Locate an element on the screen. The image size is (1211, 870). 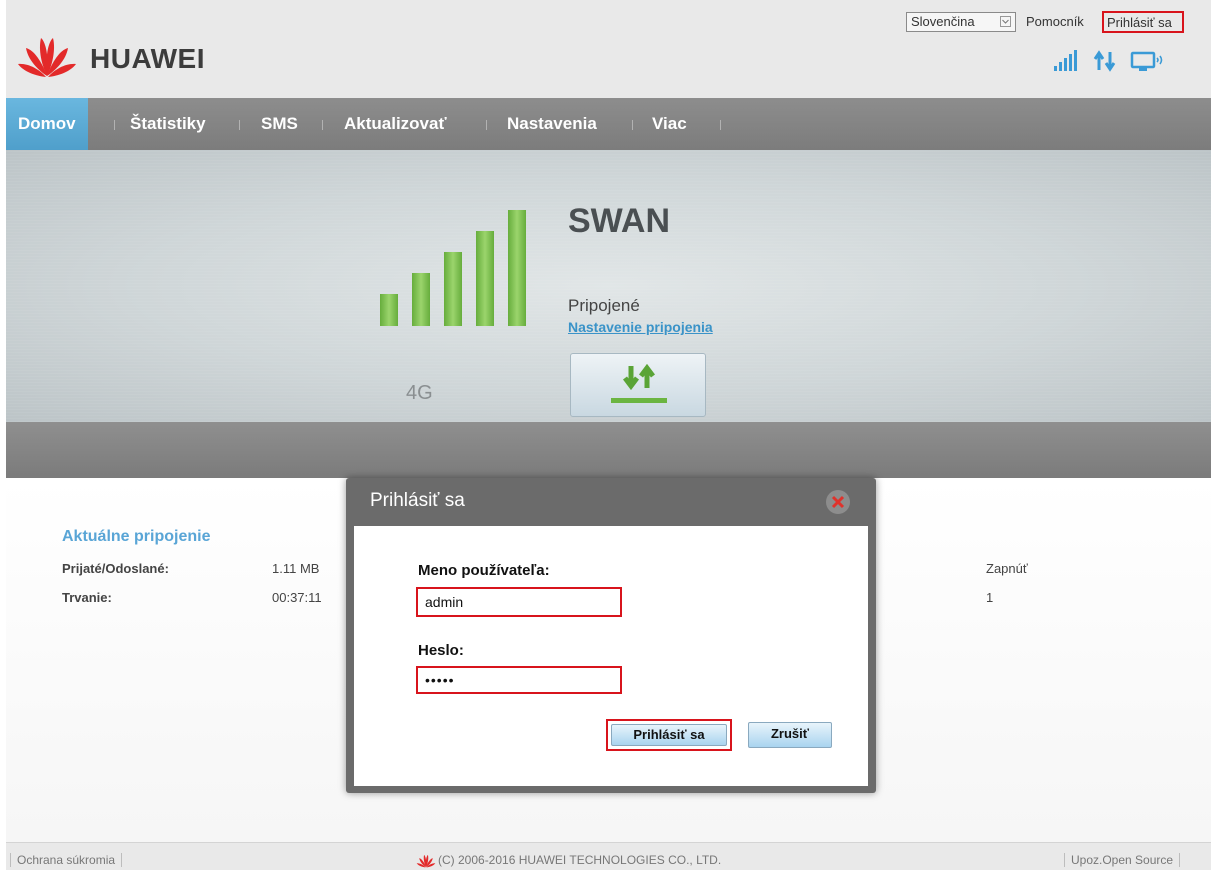
header: HUAWEI Slovenčina Pomocník Prihlásiť sa is located at coordinates (608, 49).